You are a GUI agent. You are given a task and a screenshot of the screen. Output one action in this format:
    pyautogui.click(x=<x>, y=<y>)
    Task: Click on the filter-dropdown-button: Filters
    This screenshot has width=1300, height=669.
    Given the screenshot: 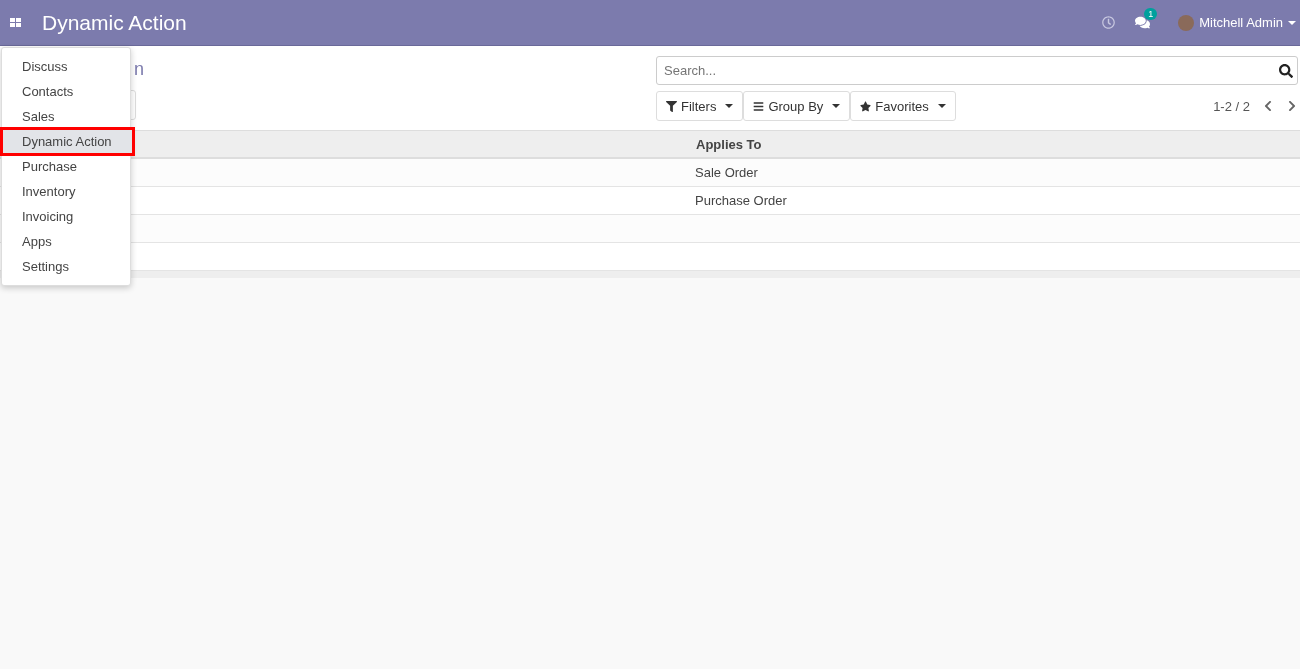 What is the action you would take?
    pyautogui.click(x=700, y=106)
    